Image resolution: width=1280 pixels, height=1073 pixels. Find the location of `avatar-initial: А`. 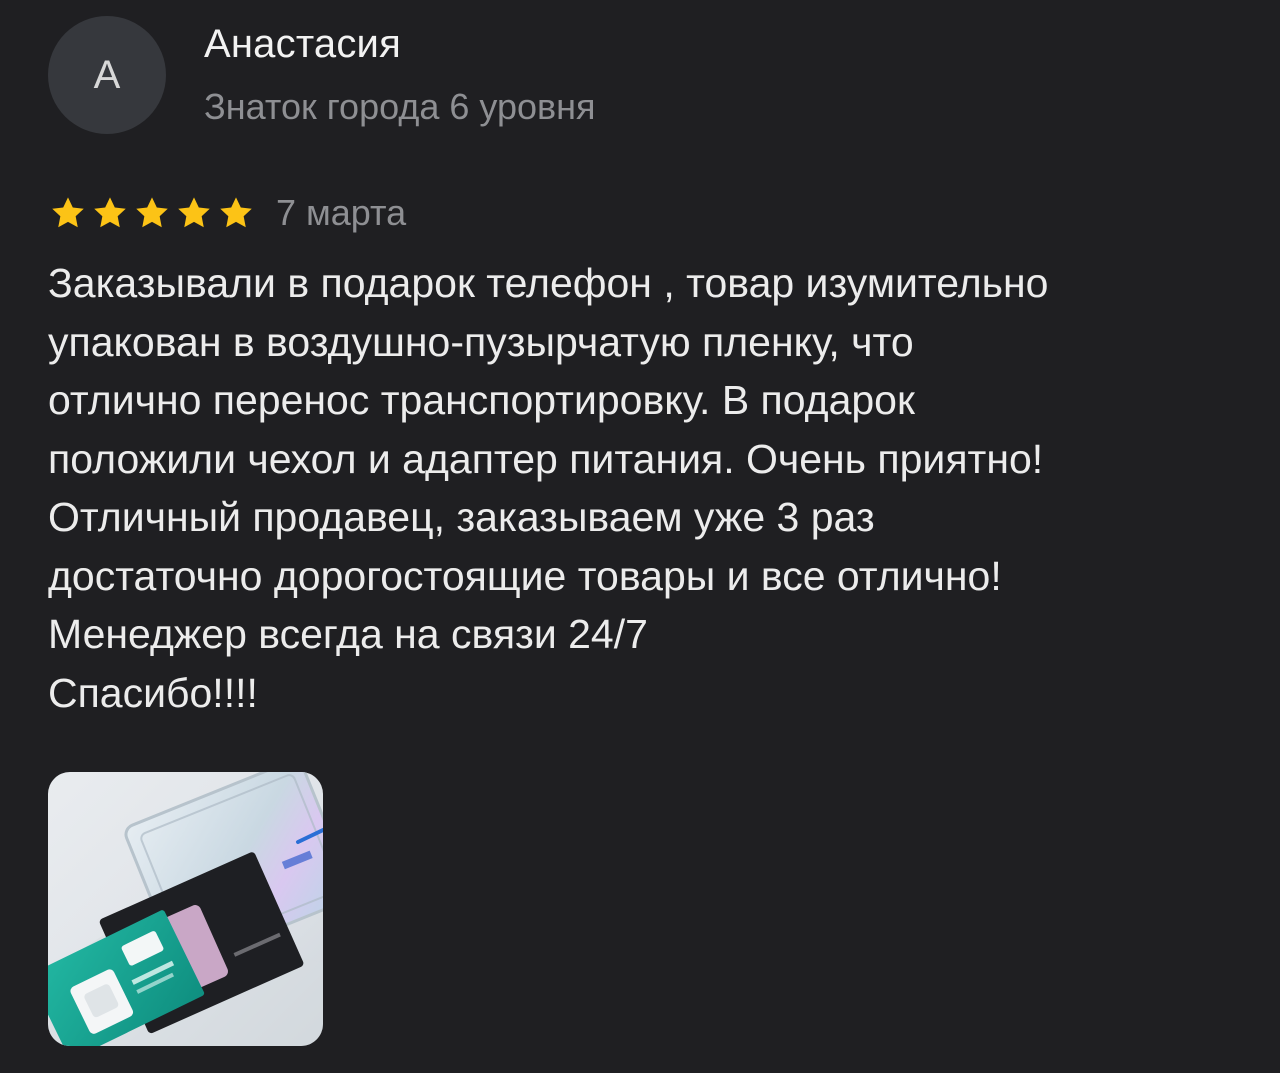

avatar-initial: А is located at coordinates (107, 74).